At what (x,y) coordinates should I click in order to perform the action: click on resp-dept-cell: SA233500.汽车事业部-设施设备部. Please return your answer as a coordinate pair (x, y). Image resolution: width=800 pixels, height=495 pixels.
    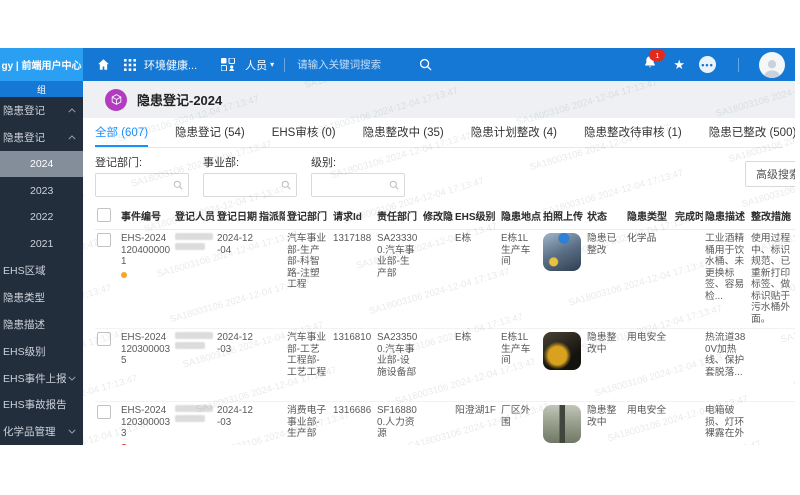
    Looking at the image, I should click on (397, 355).